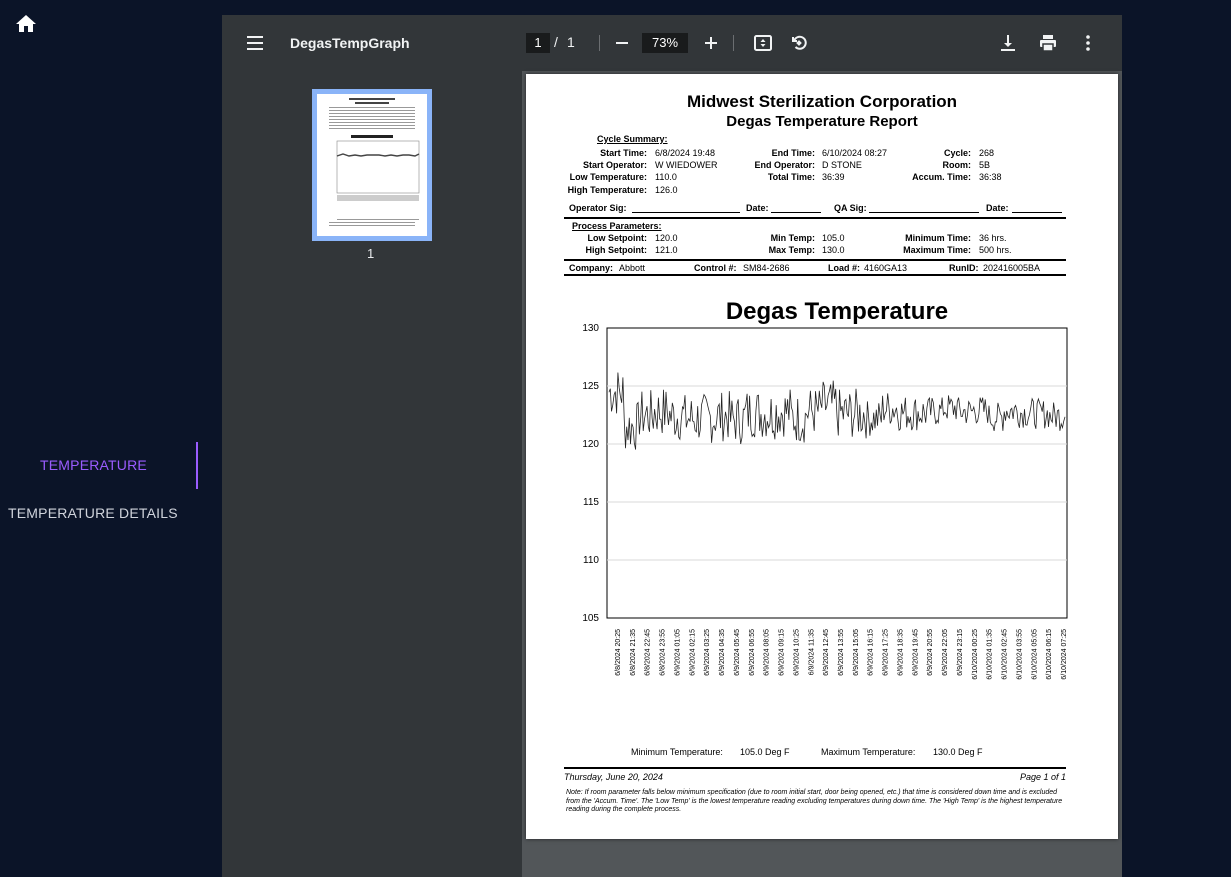 Image resolution: width=1231 pixels, height=877 pixels. What do you see at coordinates (765, 752) in the screenshot?
I see `min-temperature-footer-value: 105.0 Deg F` at bounding box center [765, 752].